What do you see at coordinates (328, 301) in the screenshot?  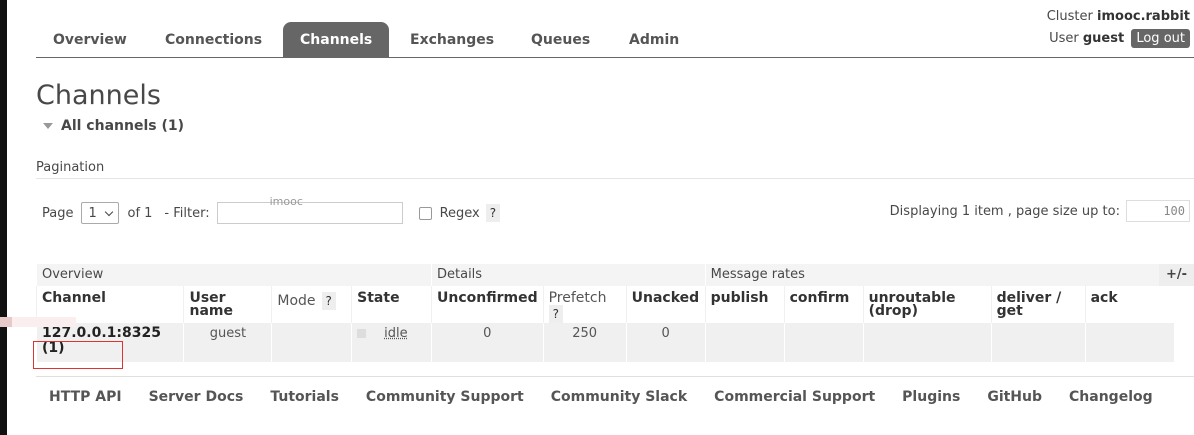 I see `mode-help-button: ?` at bounding box center [328, 301].